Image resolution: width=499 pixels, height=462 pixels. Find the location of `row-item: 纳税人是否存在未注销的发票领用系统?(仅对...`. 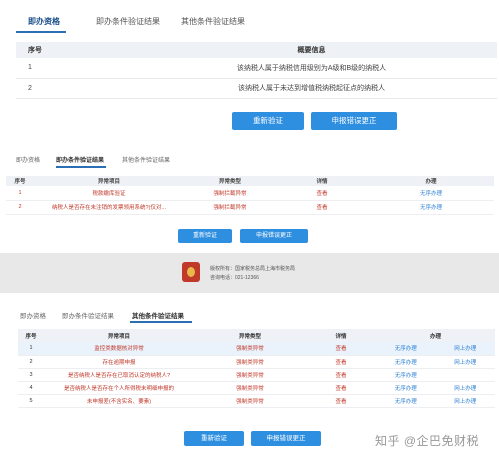

row-item: 纳税人是否存在未注销的发票领用系统?(仅对... is located at coordinates (109, 207).